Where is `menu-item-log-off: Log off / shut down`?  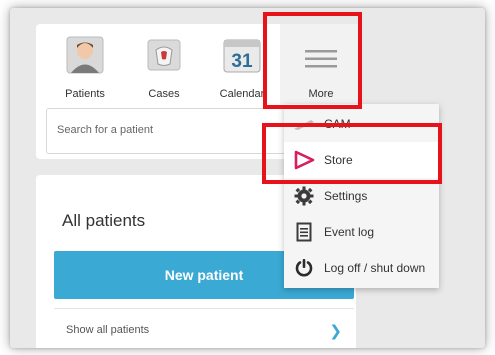 menu-item-log-off: Log off / shut down is located at coordinates (361, 268).